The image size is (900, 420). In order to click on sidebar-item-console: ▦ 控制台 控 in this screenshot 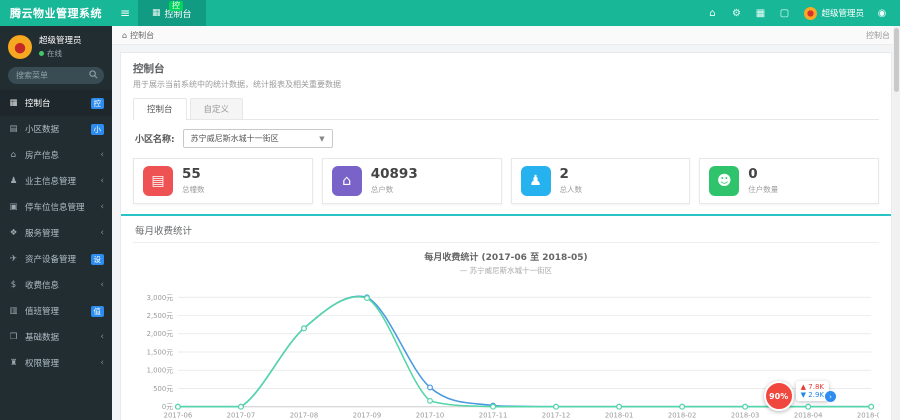, I will do `click(56, 103)`.